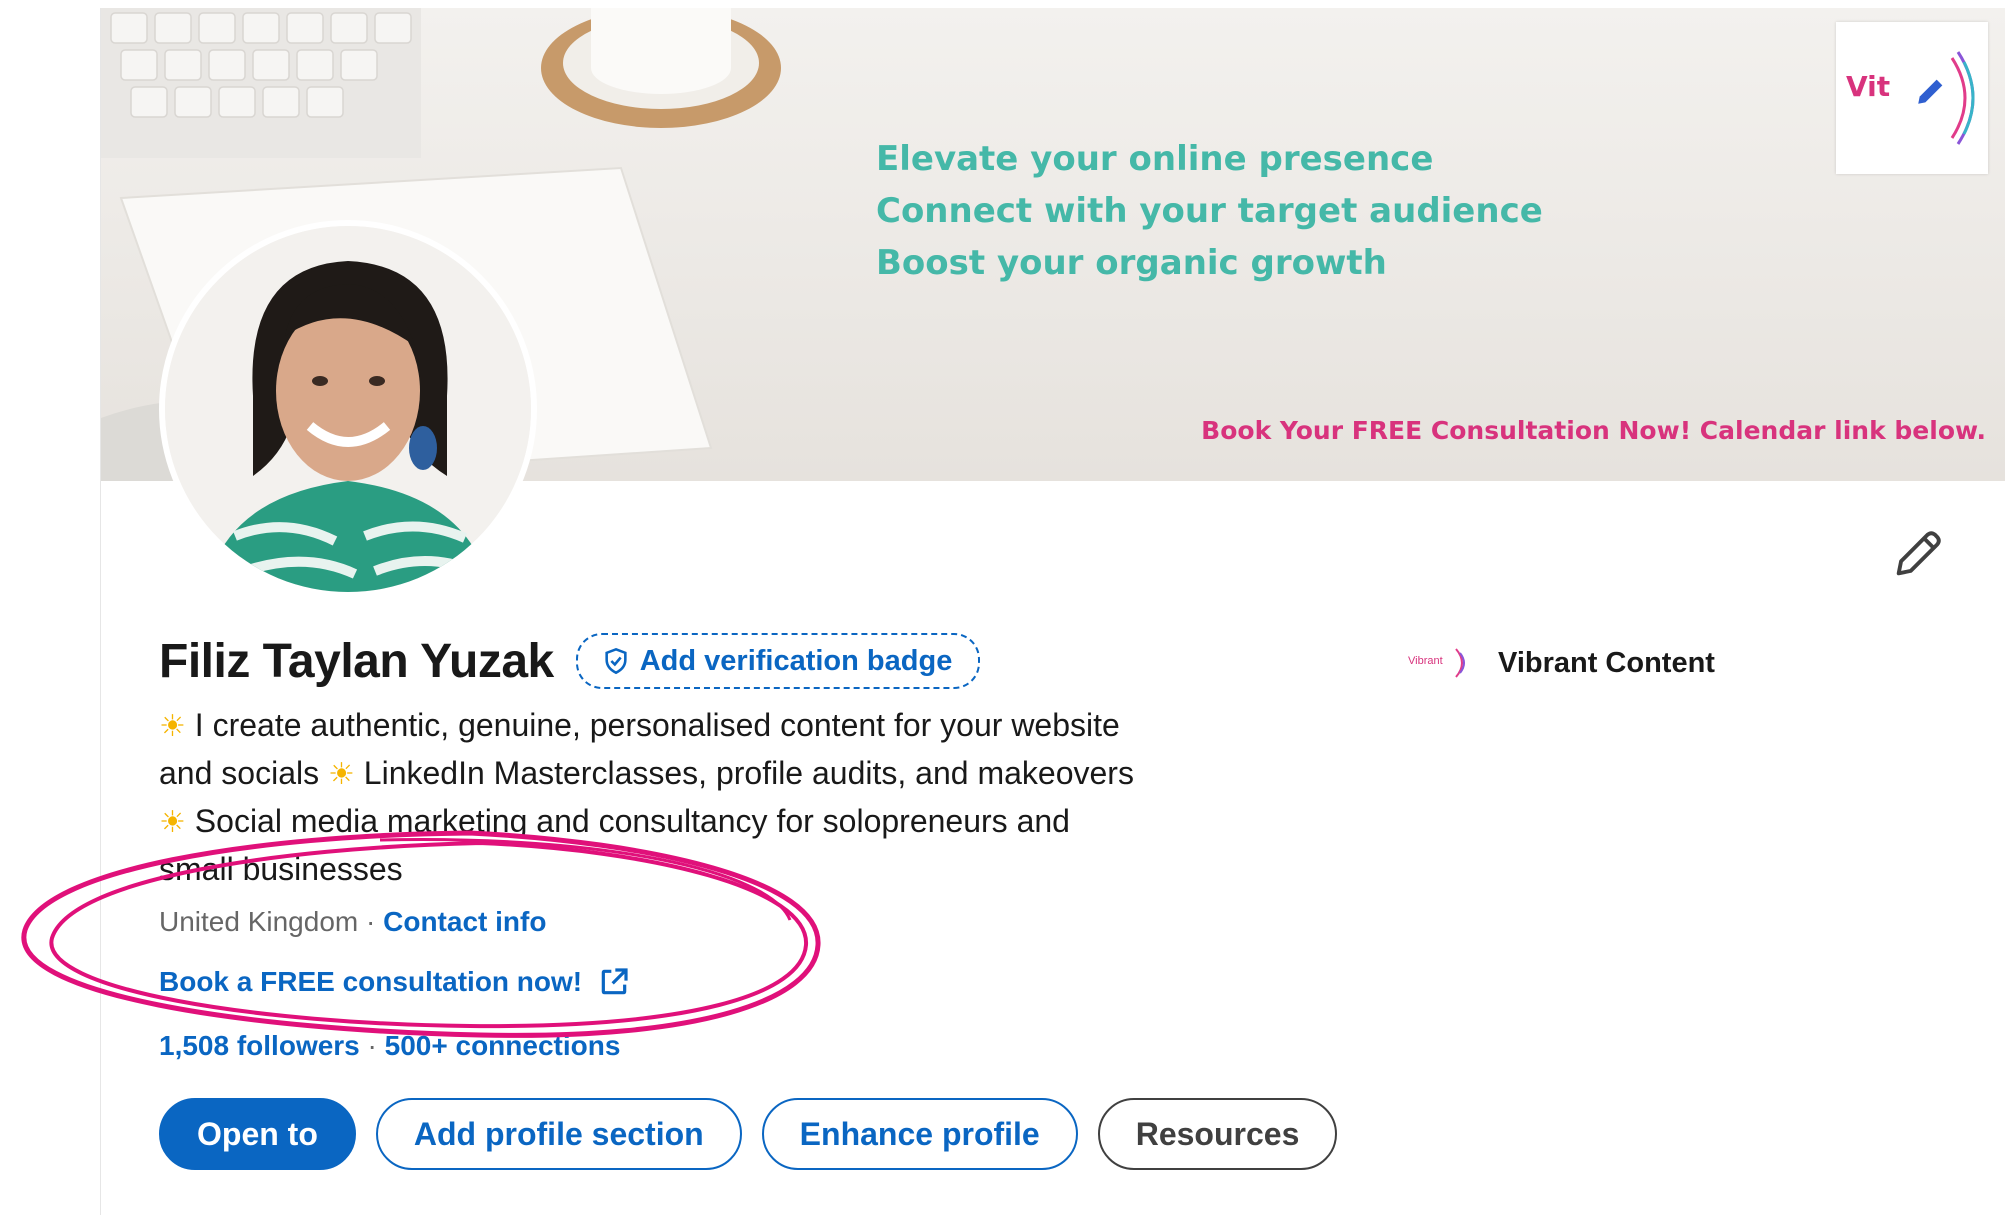  Describe the element at coordinates (616, 661) in the screenshot. I see `shield-check-icon` at that location.